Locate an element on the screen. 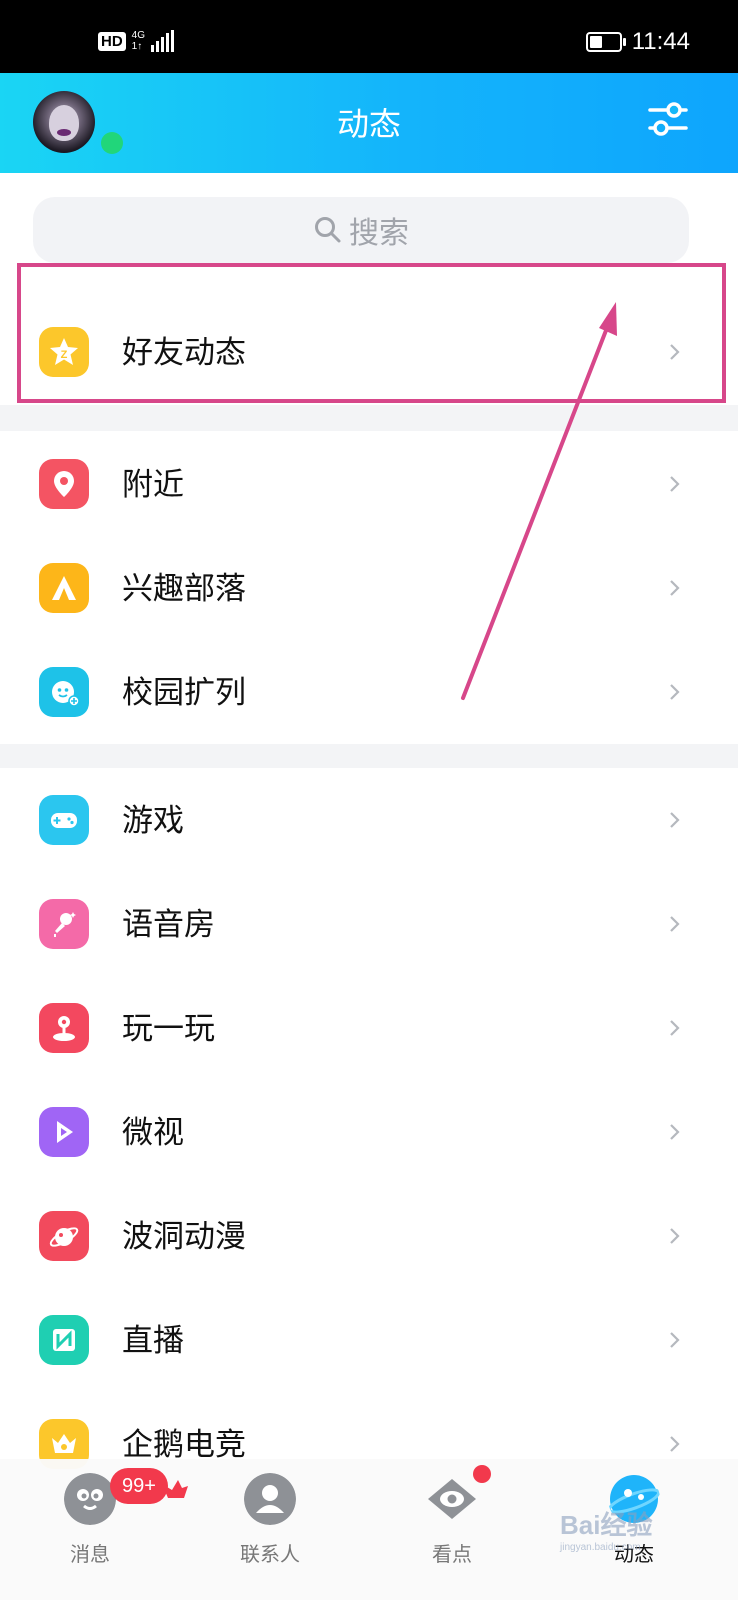 The height and width of the screenshot is (1600, 738). tab-watch: 看点 is located at coordinates (452, 1528).